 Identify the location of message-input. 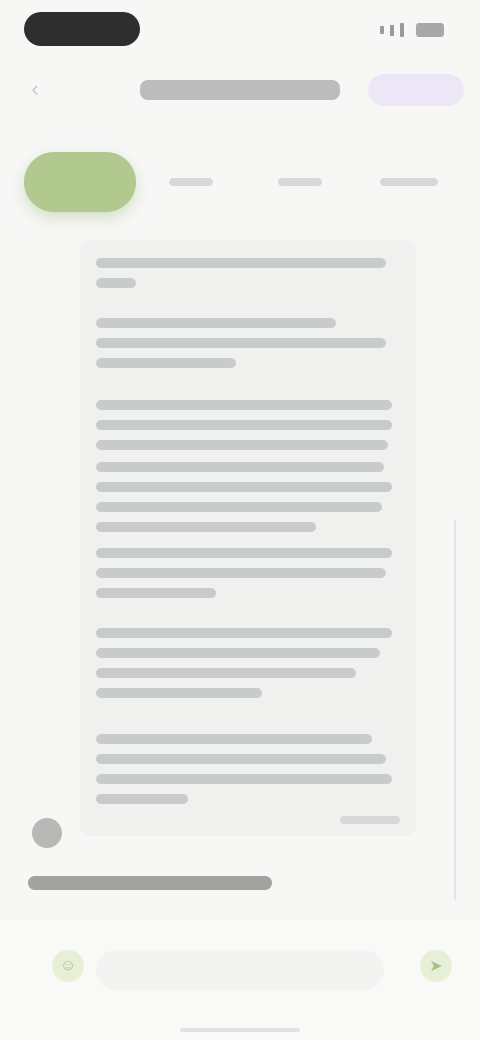
(240, 970).